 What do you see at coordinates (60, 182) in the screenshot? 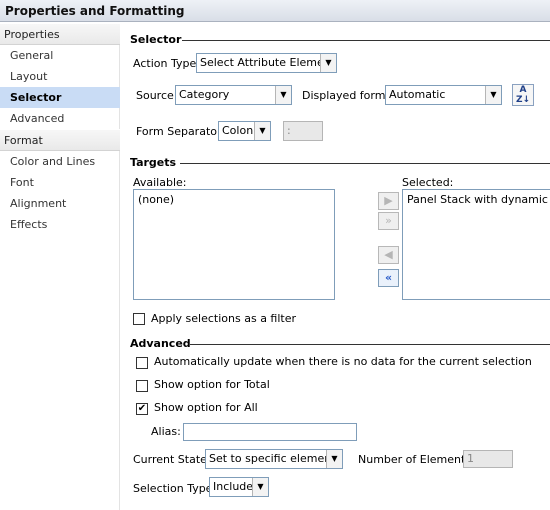
I see `sidebar-item-font: Font` at bounding box center [60, 182].